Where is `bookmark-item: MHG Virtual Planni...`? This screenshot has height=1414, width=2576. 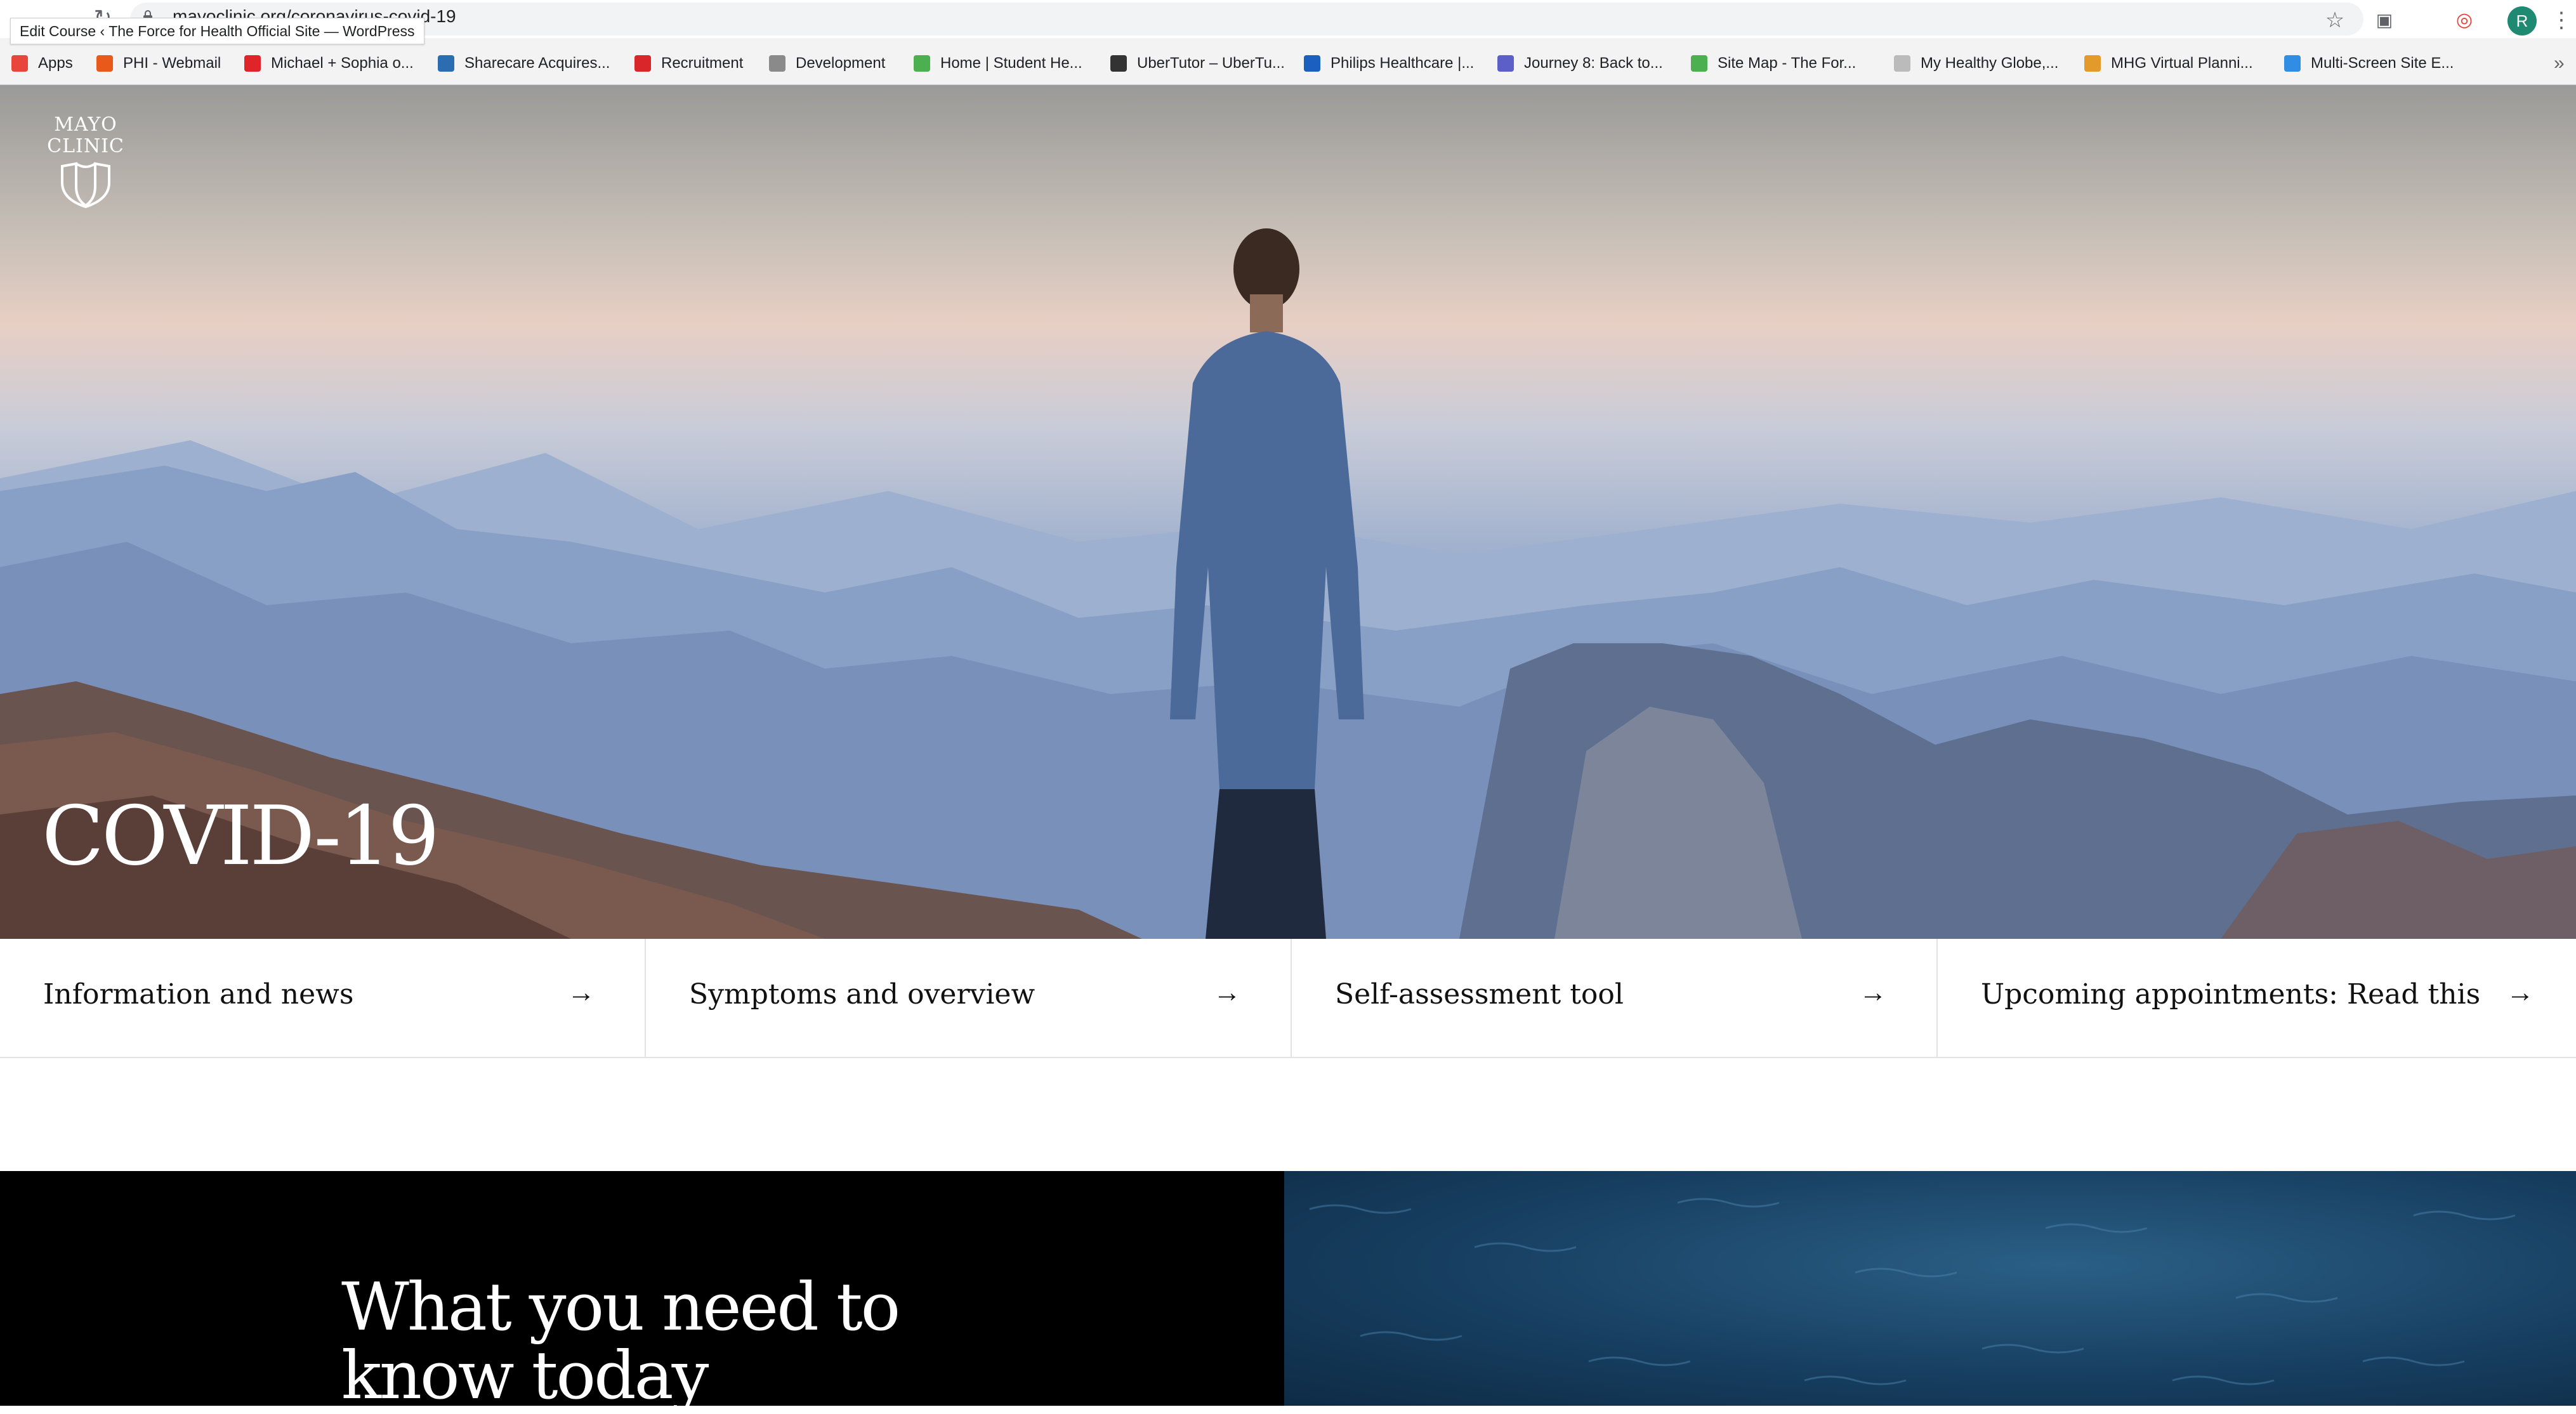 bookmark-item: MHG Virtual Planni... is located at coordinates (2168, 63).